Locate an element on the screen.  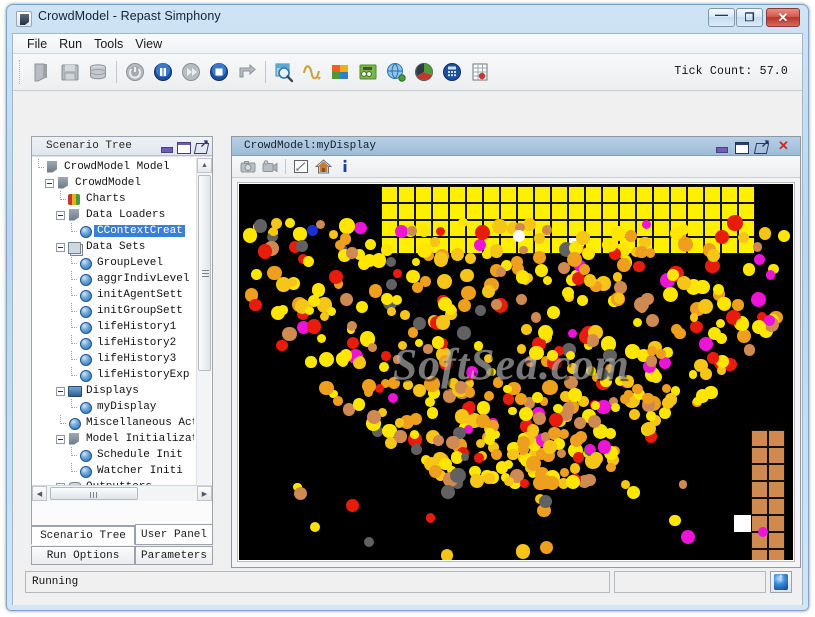
stop-button is located at coordinates (219, 72).